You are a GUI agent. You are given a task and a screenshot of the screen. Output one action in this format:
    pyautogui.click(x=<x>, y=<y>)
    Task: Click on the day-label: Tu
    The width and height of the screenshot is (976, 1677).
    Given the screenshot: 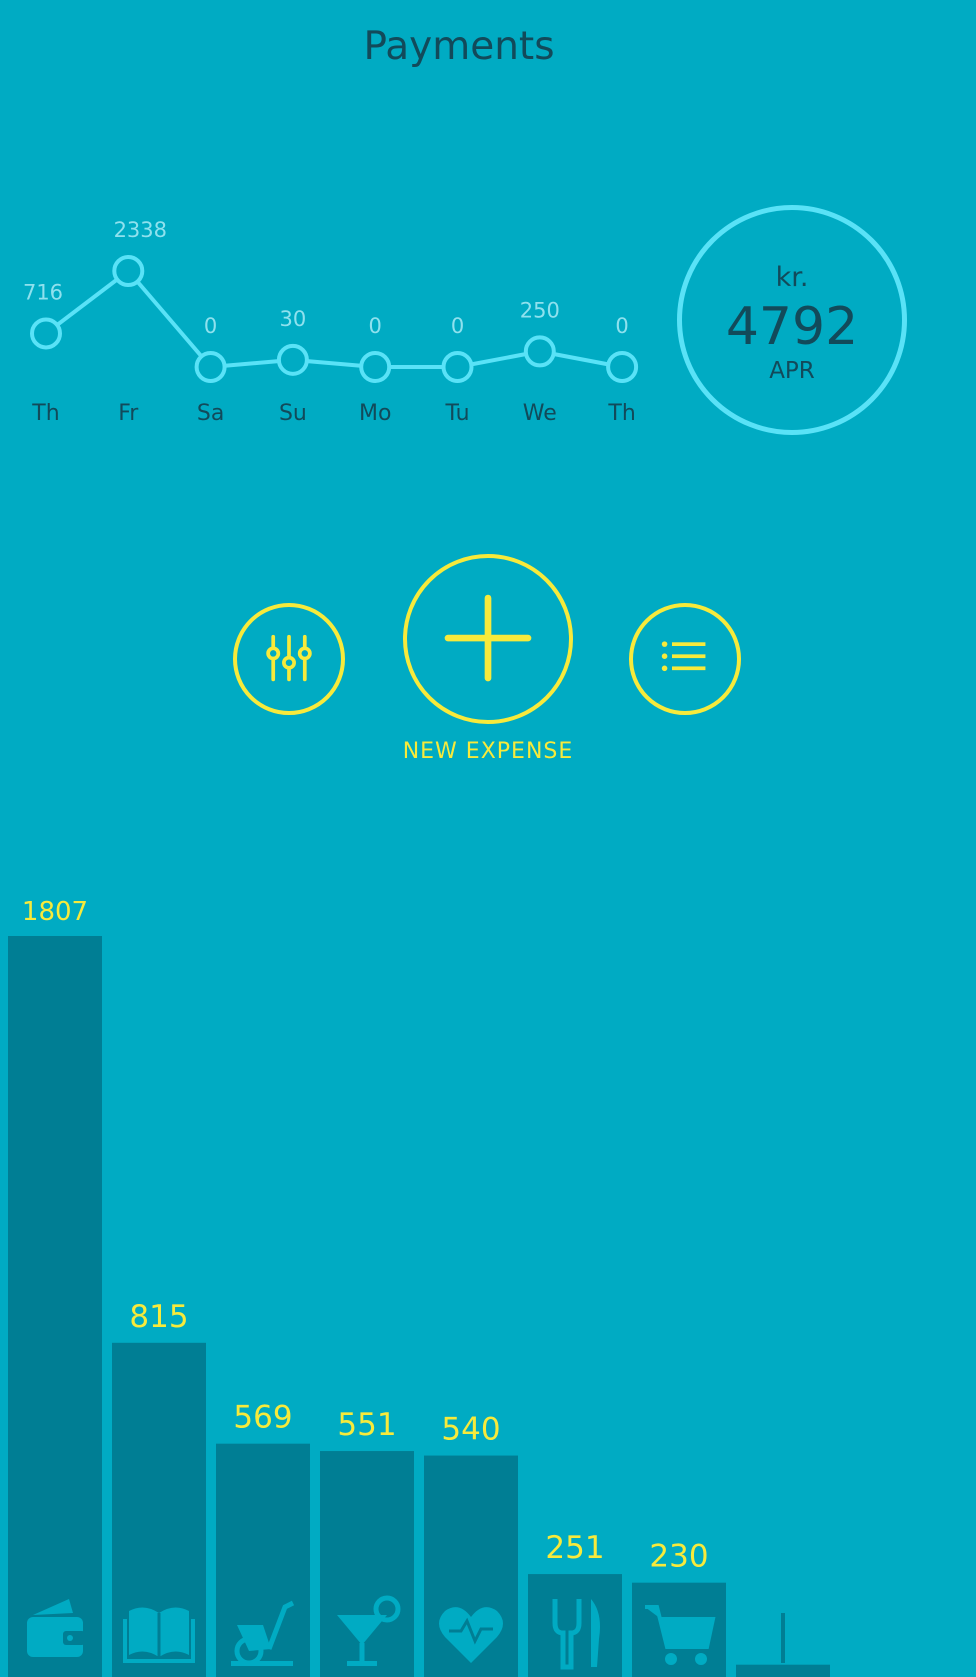 What is the action you would take?
    pyautogui.click(x=456, y=413)
    